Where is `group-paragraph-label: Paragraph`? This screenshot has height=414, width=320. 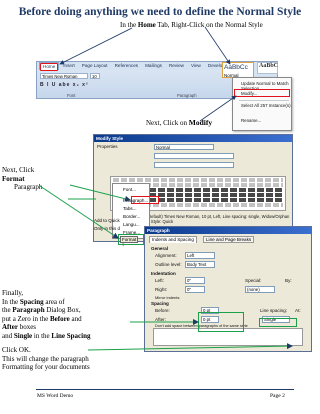 group-paragraph-label: Paragraph is located at coordinates (187, 95).